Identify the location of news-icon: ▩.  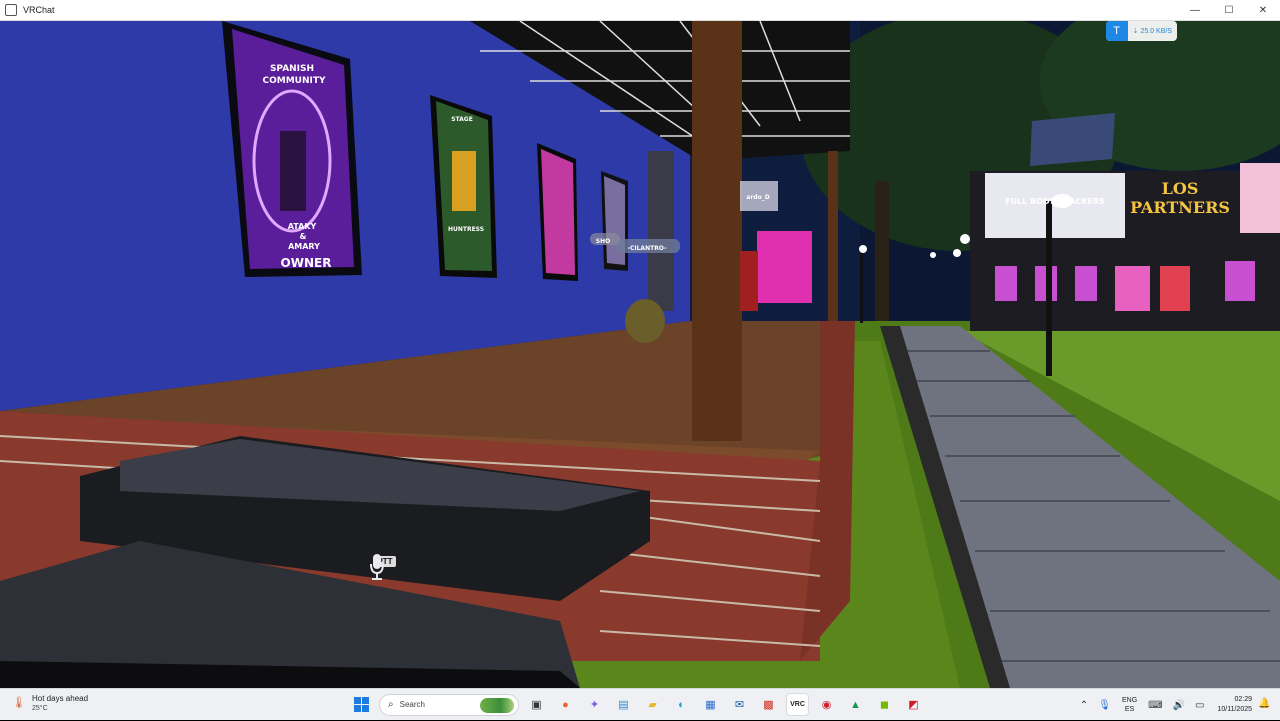
(768, 704).